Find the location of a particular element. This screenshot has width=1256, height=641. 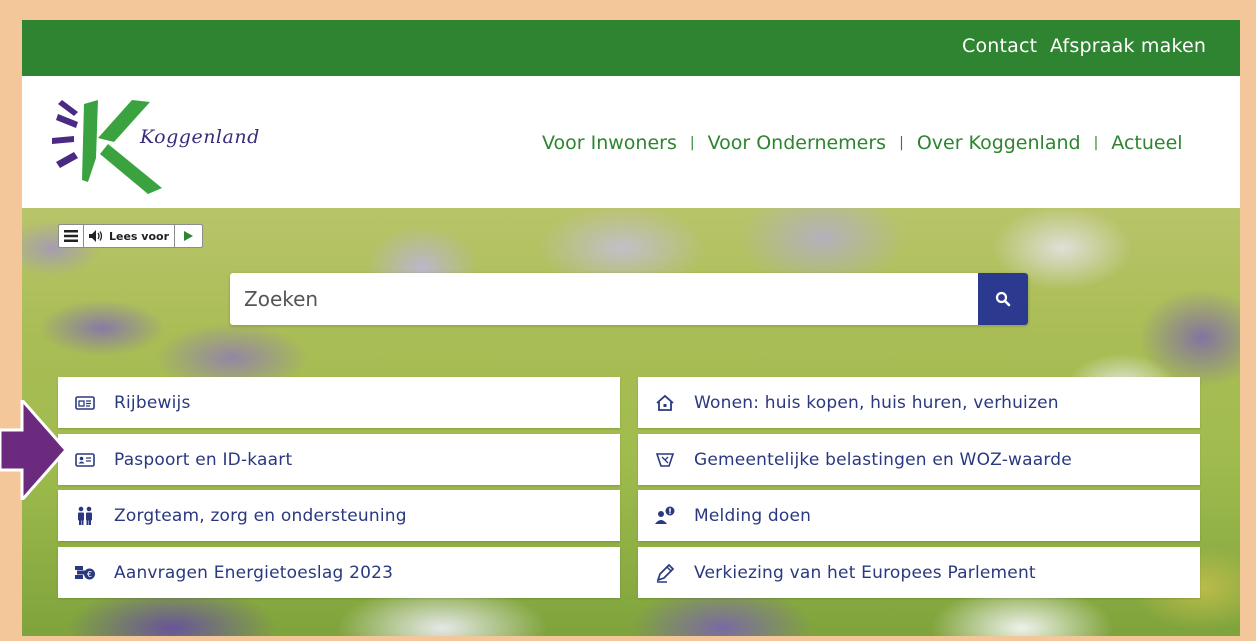

tile-energietoeslag: € Aanvragen Energietoeslag 2023 is located at coordinates (339, 572).